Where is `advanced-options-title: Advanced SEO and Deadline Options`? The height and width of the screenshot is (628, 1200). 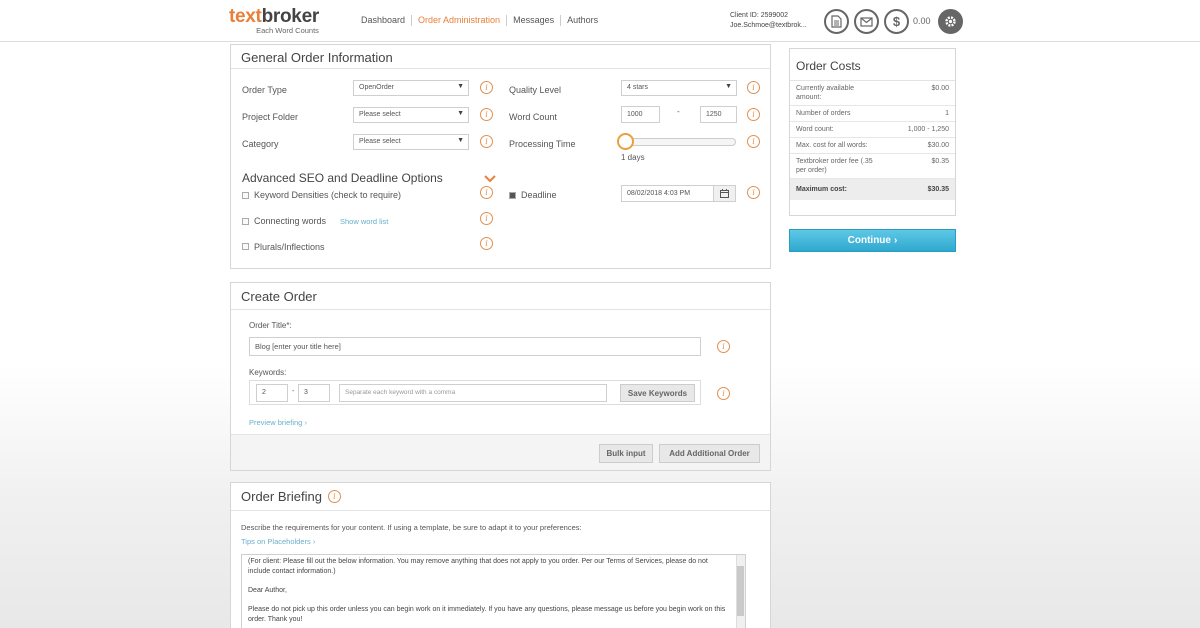 advanced-options-title: Advanced SEO and Deadline Options is located at coordinates (342, 178).